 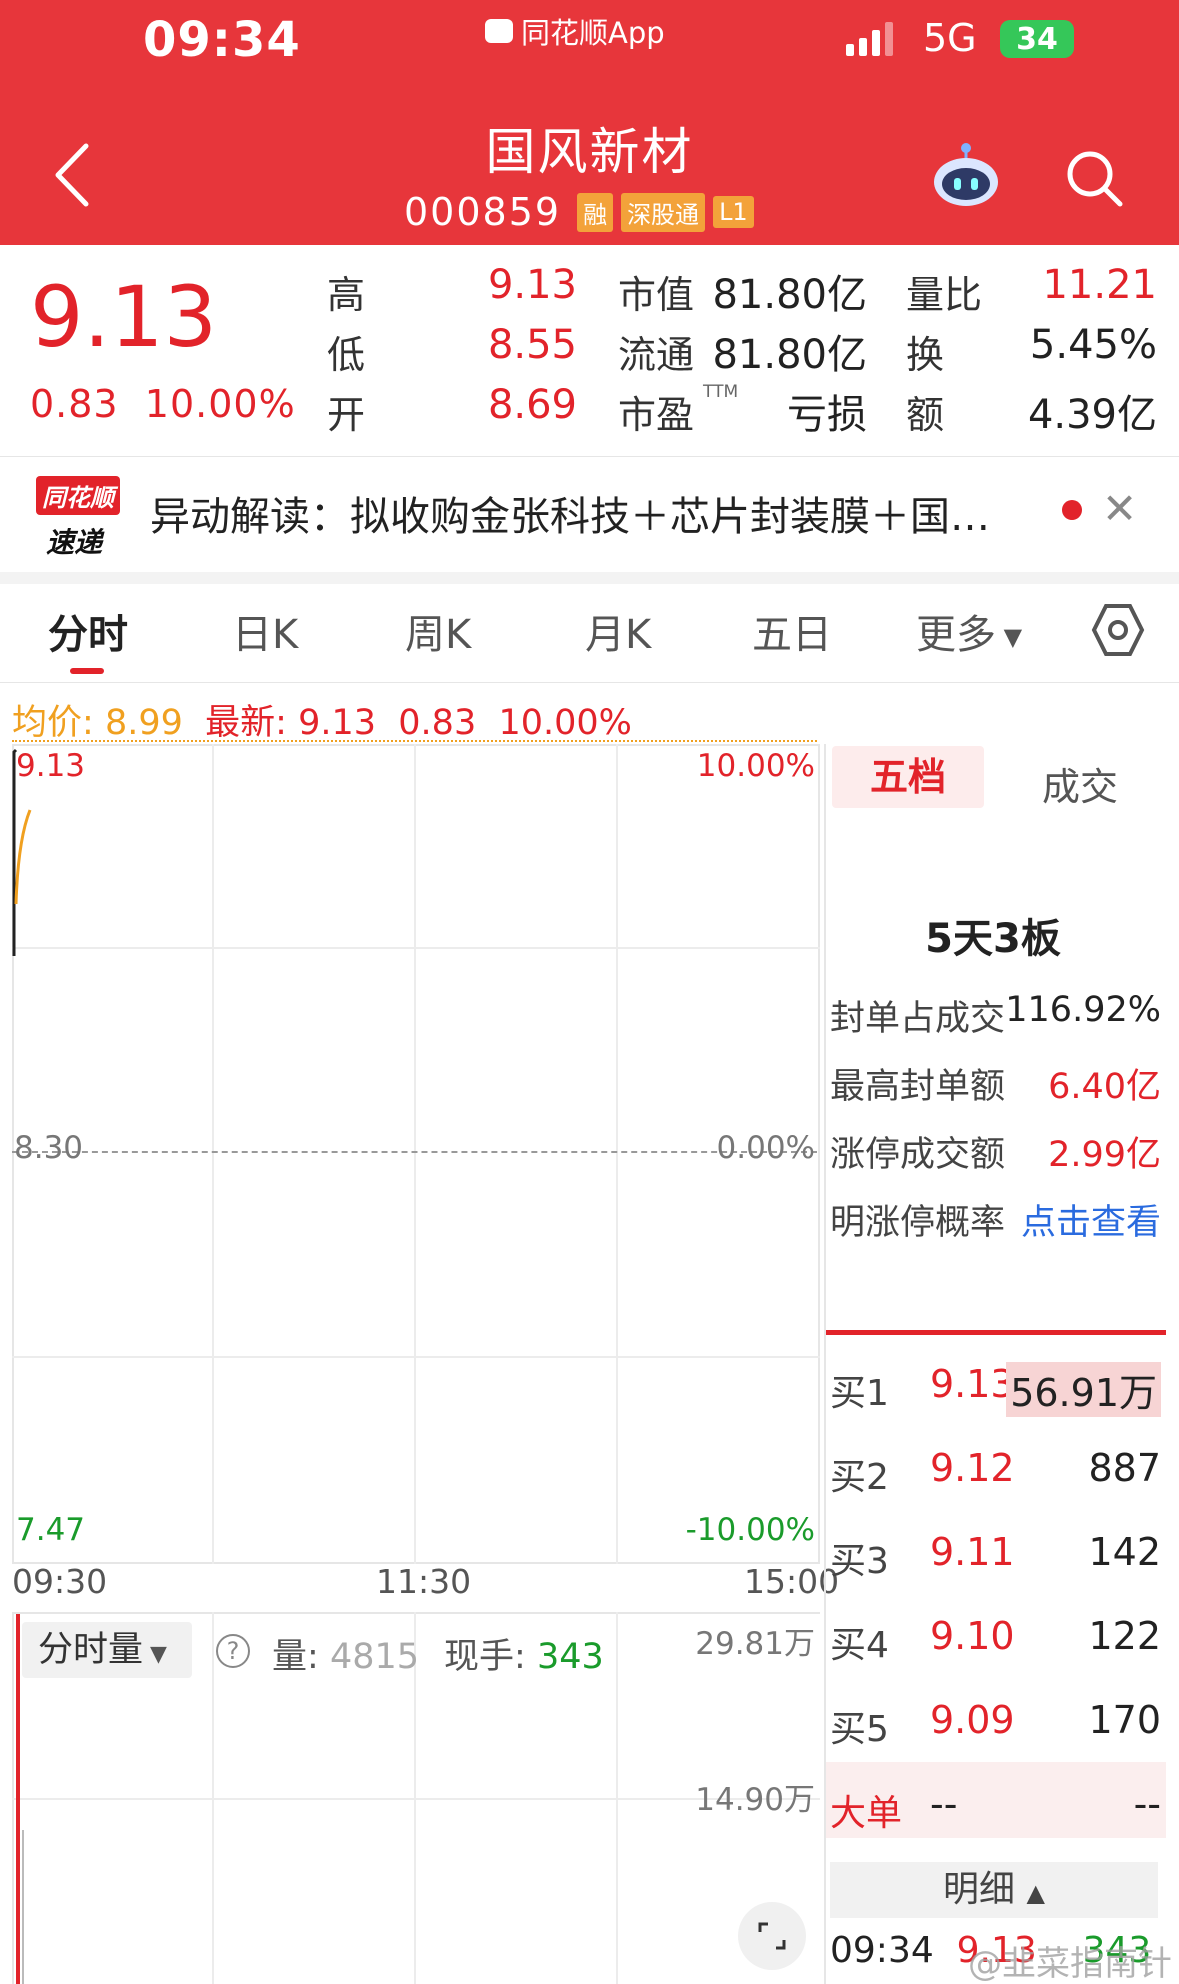 What do you see at coordinates (772, 1936) in the screenshot?
I see `fullscreen-icon` at bounding box center [772, 1936].